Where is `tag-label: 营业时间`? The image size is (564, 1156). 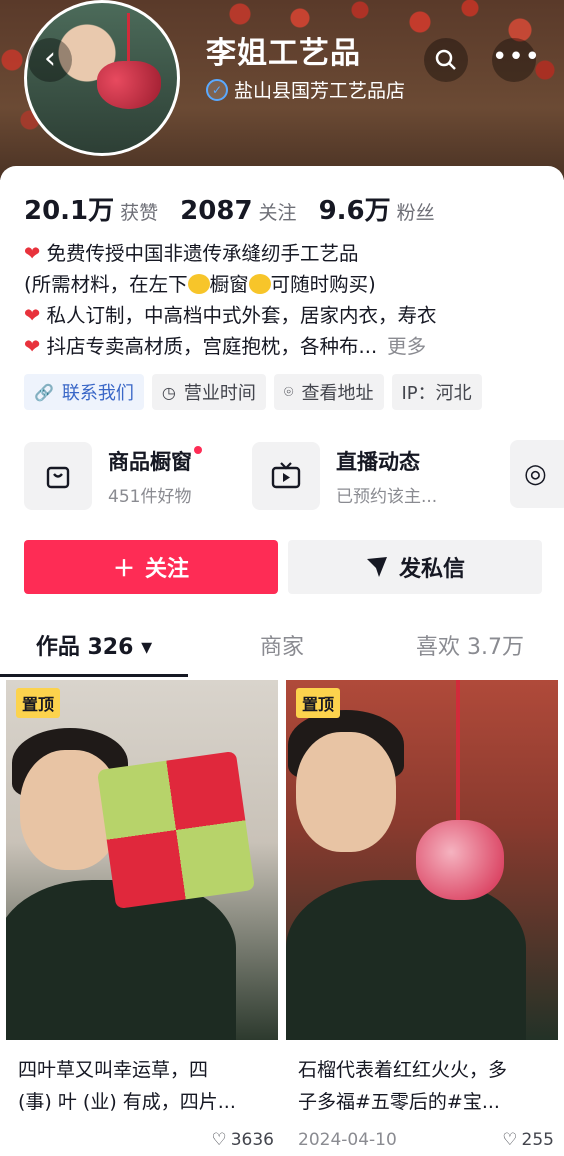
tag-label: 营业时间 is located at coordinates (219, 393).